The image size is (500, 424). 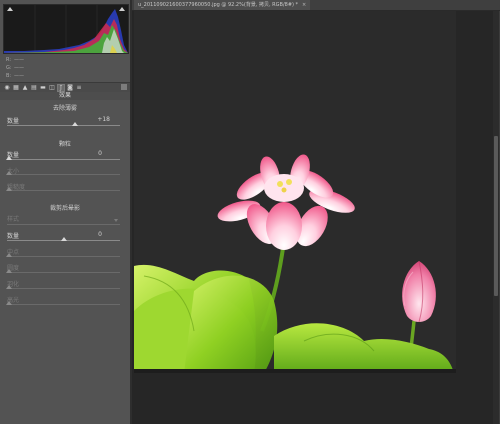 I want to click on aperture-icon: ◉, so click(x=7, y=88).